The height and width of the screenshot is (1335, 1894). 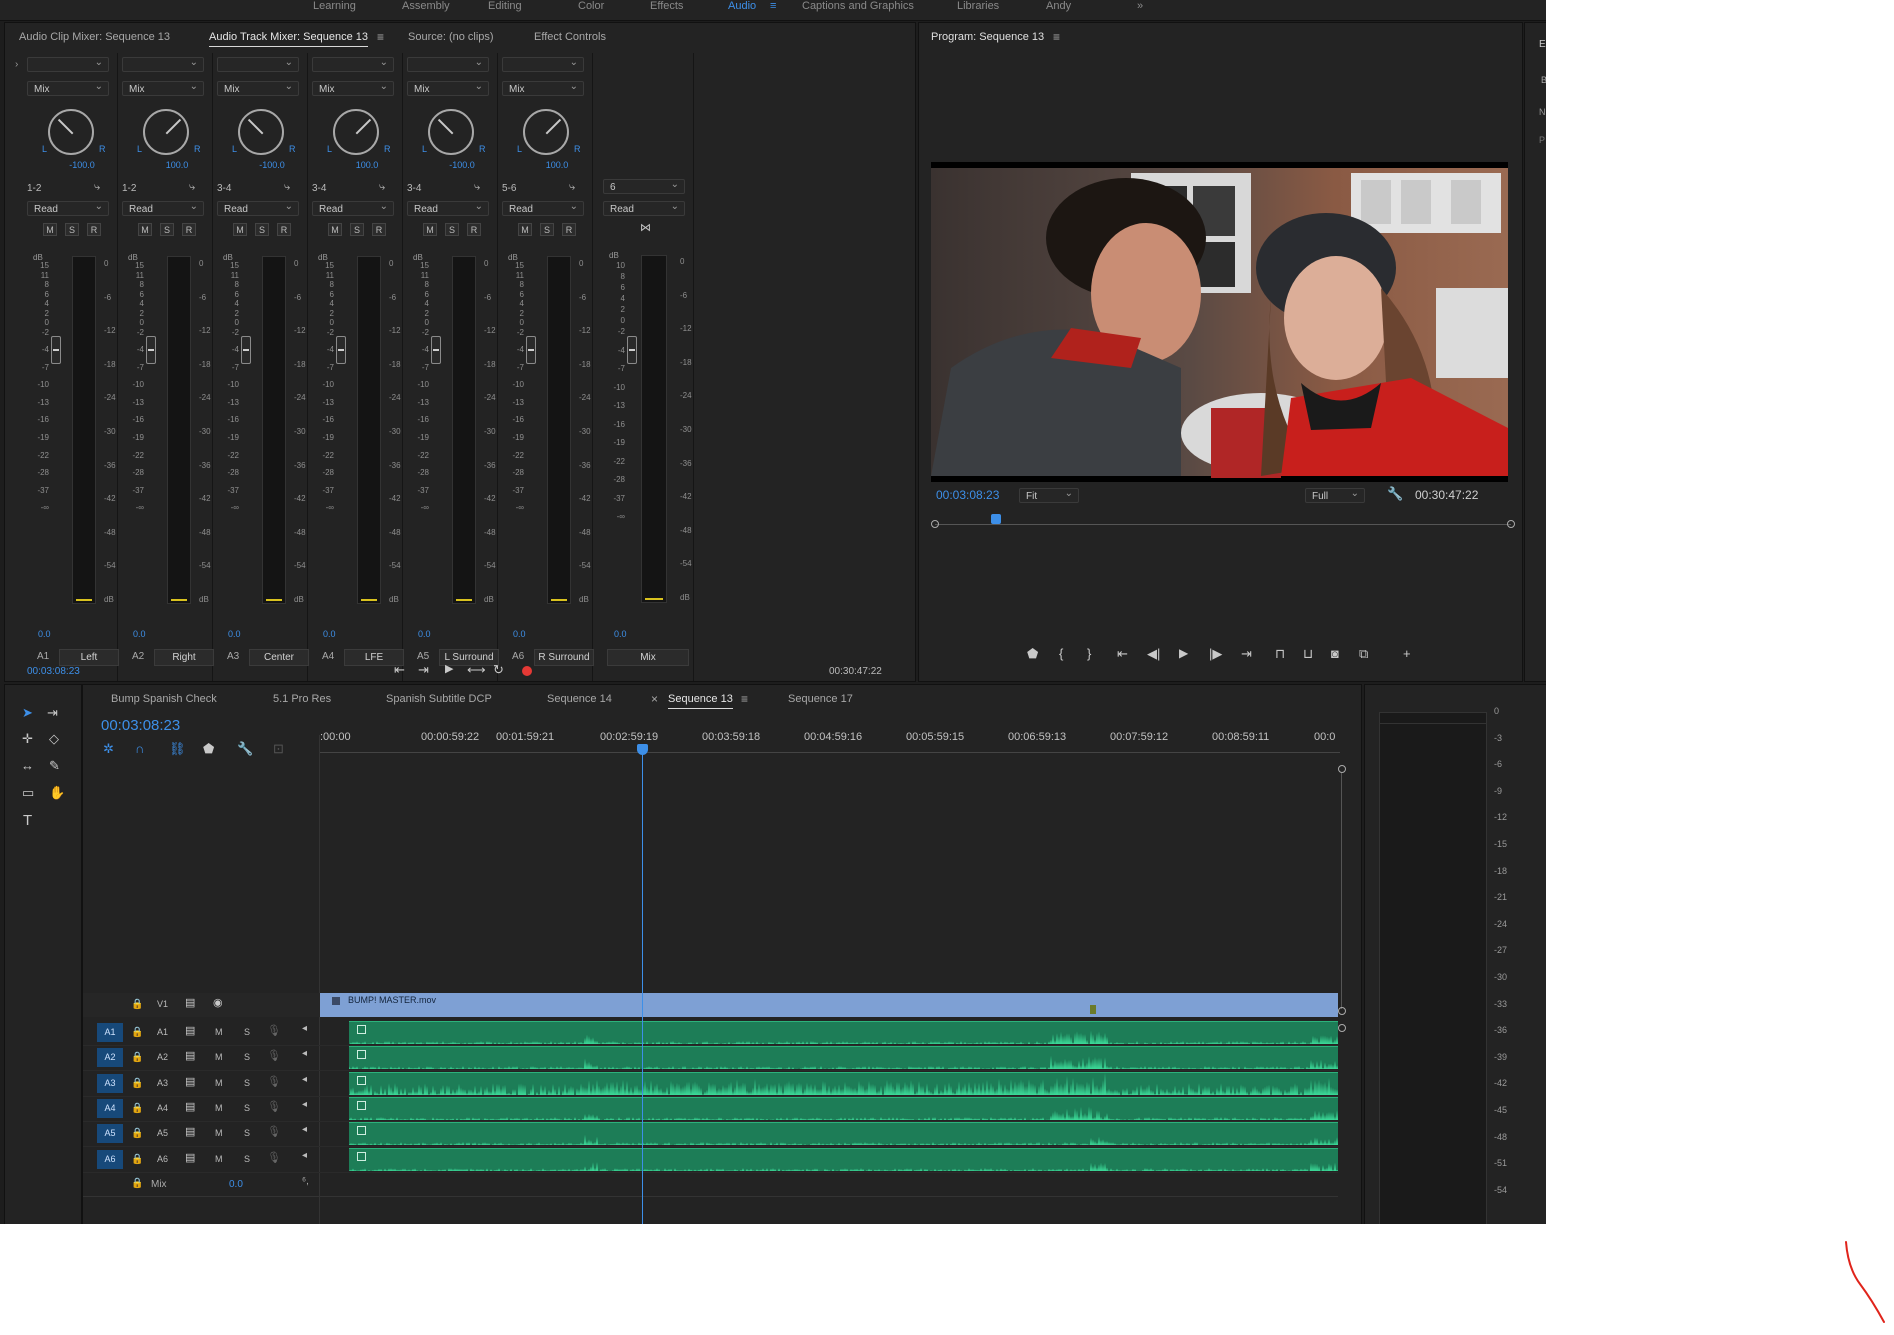 I want to click on film-icon: ▤, so click(x=190, y=1056).